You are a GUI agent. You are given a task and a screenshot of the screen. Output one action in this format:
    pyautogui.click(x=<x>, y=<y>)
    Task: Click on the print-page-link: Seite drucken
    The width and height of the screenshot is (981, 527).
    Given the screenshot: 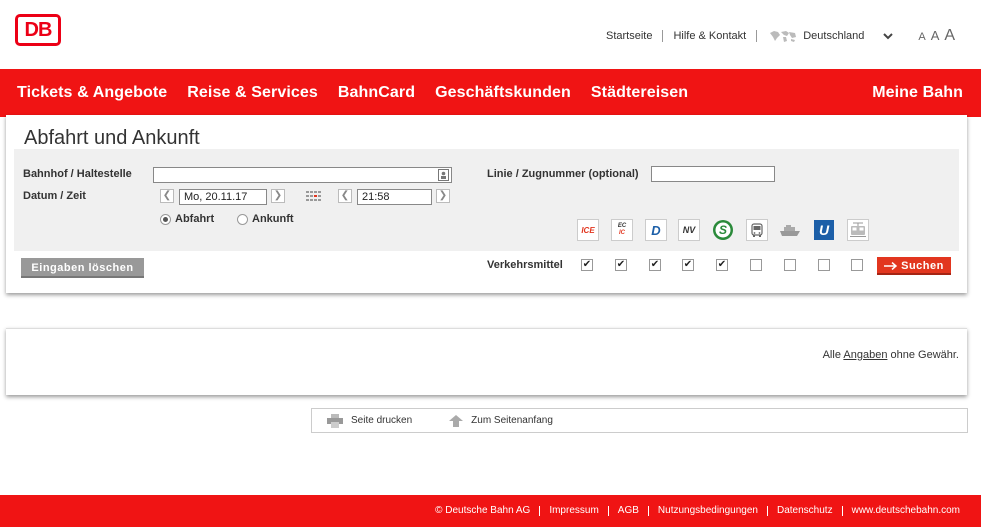 What is the action you would take?
    pyautogui.click(x=370, y=420)
    